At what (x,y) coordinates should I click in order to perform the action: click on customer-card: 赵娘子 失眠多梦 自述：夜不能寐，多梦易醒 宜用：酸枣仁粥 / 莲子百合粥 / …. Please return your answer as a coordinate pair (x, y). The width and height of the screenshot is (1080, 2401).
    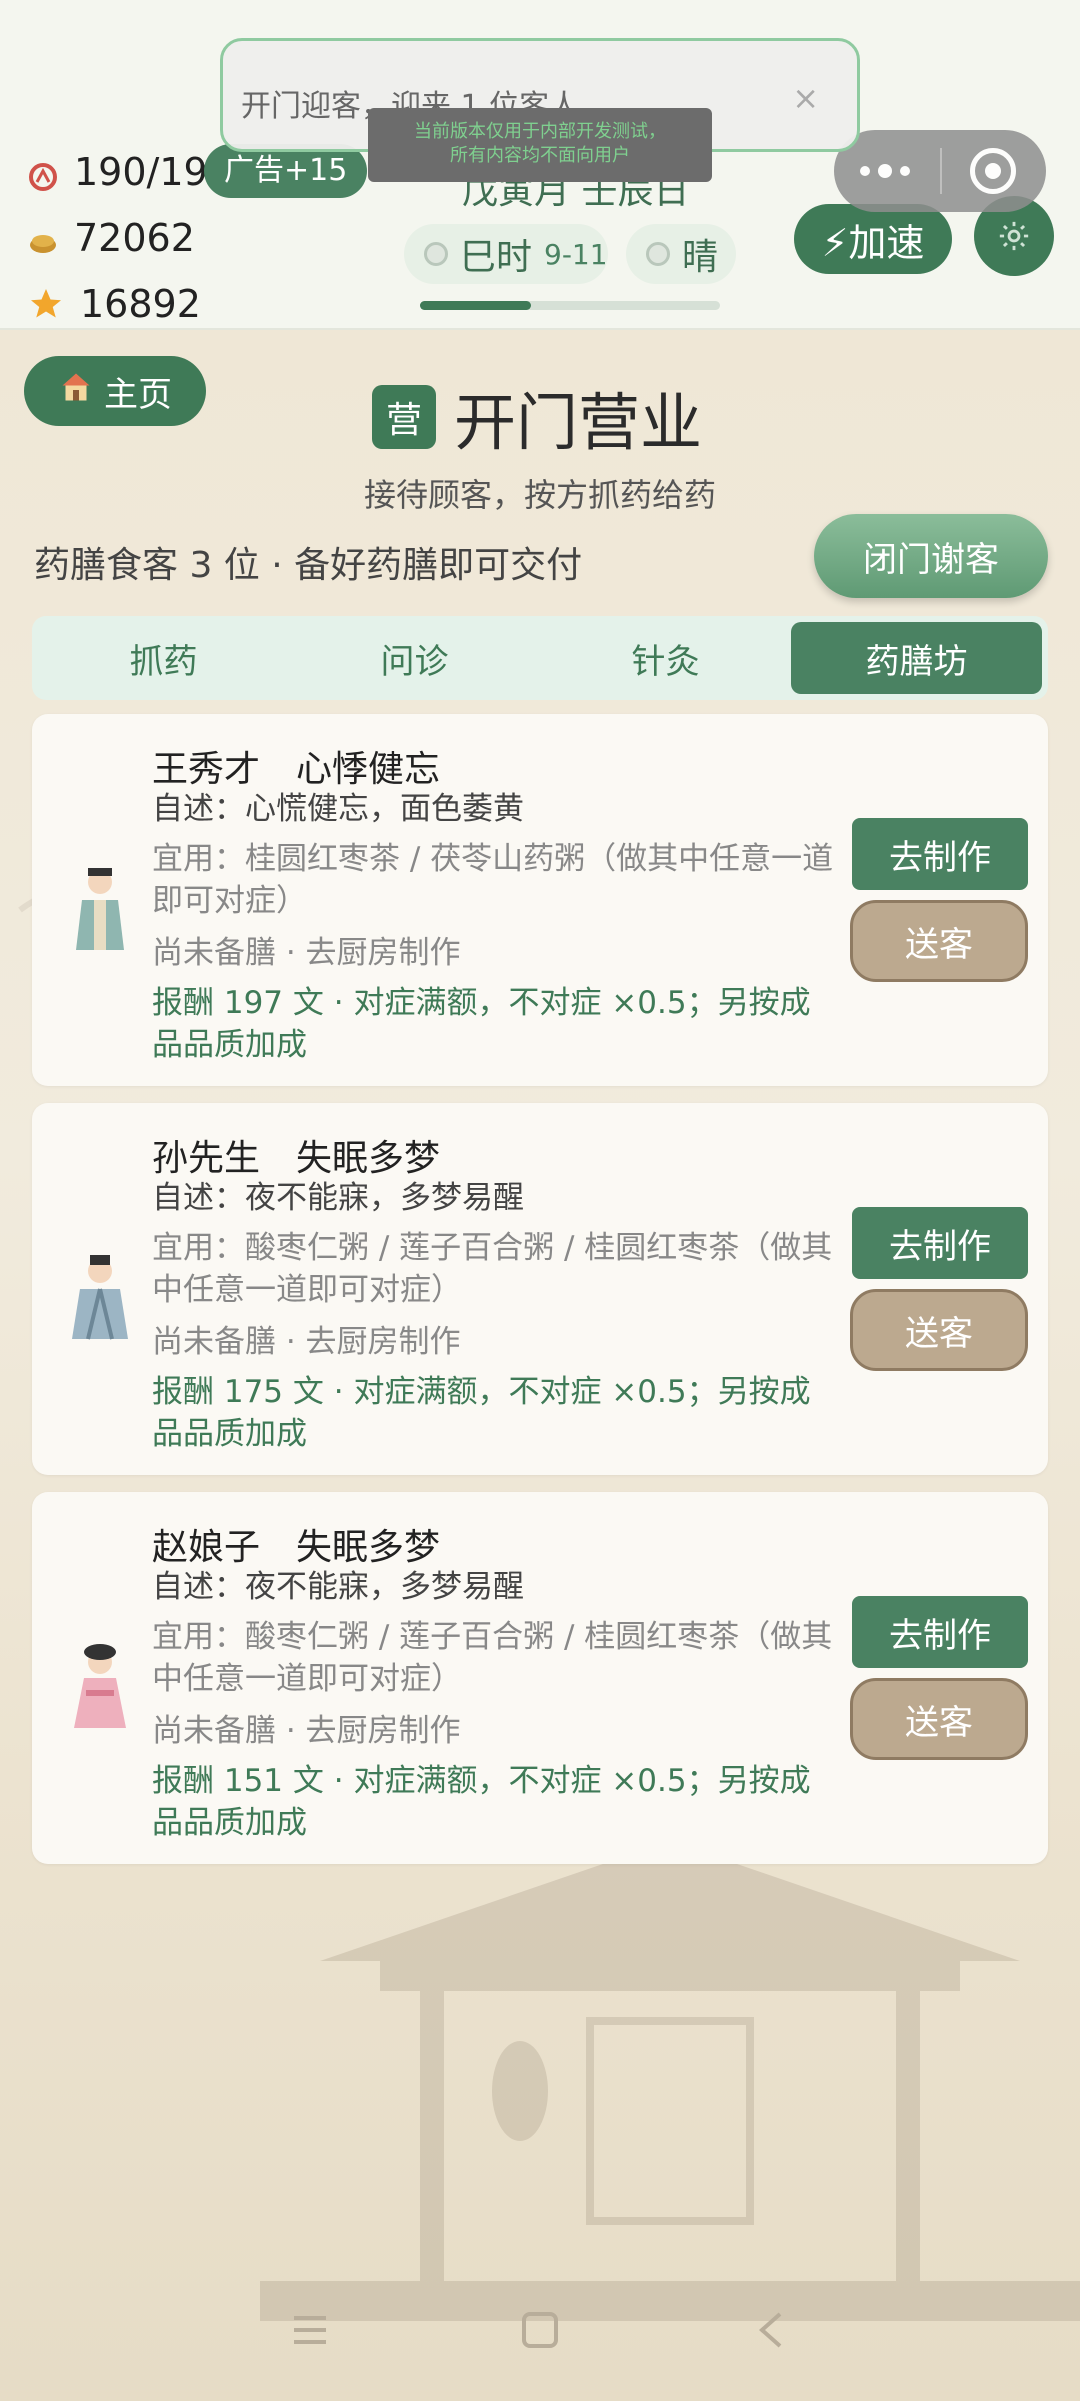
    Looking at the image, I should click on (540, 1678).